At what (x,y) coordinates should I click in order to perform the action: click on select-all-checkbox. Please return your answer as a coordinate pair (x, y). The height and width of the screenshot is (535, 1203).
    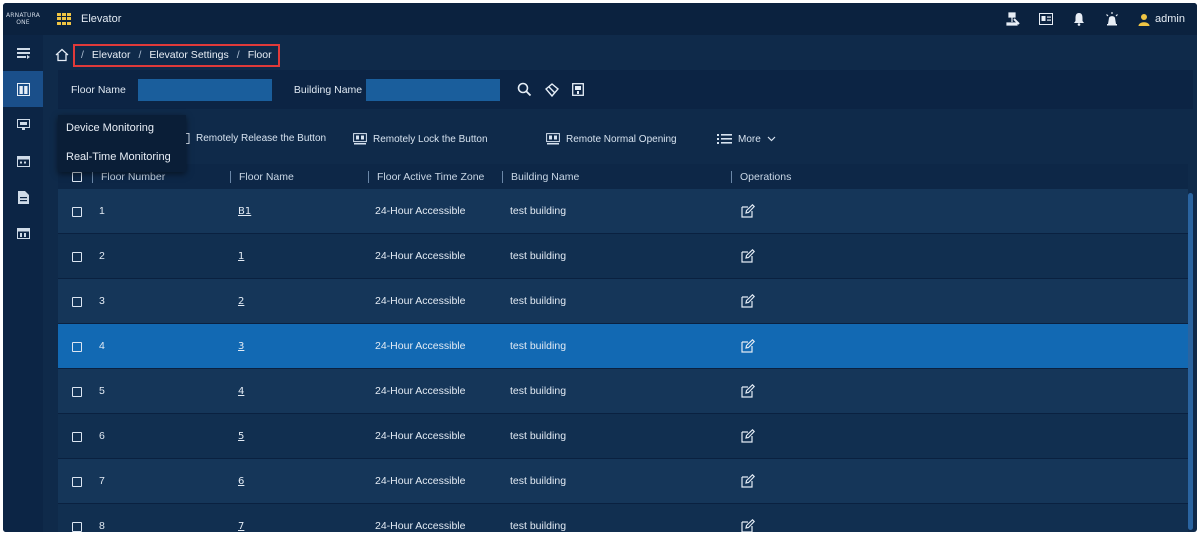
    Looking at the image, I should click on (77, 176).